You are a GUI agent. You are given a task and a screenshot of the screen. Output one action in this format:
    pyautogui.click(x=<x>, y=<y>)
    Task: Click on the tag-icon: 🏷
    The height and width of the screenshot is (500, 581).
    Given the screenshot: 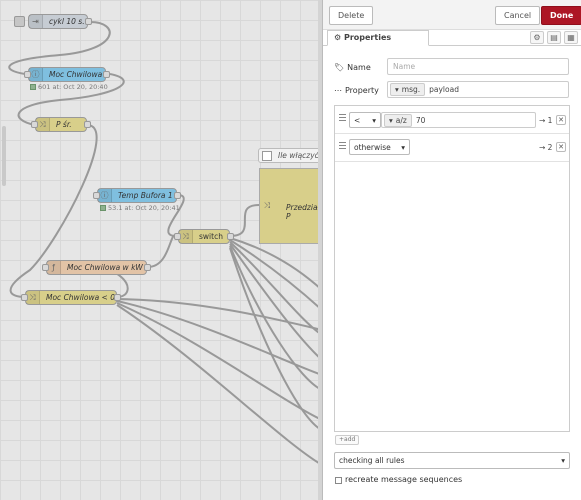 What is the action you would take?
    pyautogui.click(x=339, y=67)
    